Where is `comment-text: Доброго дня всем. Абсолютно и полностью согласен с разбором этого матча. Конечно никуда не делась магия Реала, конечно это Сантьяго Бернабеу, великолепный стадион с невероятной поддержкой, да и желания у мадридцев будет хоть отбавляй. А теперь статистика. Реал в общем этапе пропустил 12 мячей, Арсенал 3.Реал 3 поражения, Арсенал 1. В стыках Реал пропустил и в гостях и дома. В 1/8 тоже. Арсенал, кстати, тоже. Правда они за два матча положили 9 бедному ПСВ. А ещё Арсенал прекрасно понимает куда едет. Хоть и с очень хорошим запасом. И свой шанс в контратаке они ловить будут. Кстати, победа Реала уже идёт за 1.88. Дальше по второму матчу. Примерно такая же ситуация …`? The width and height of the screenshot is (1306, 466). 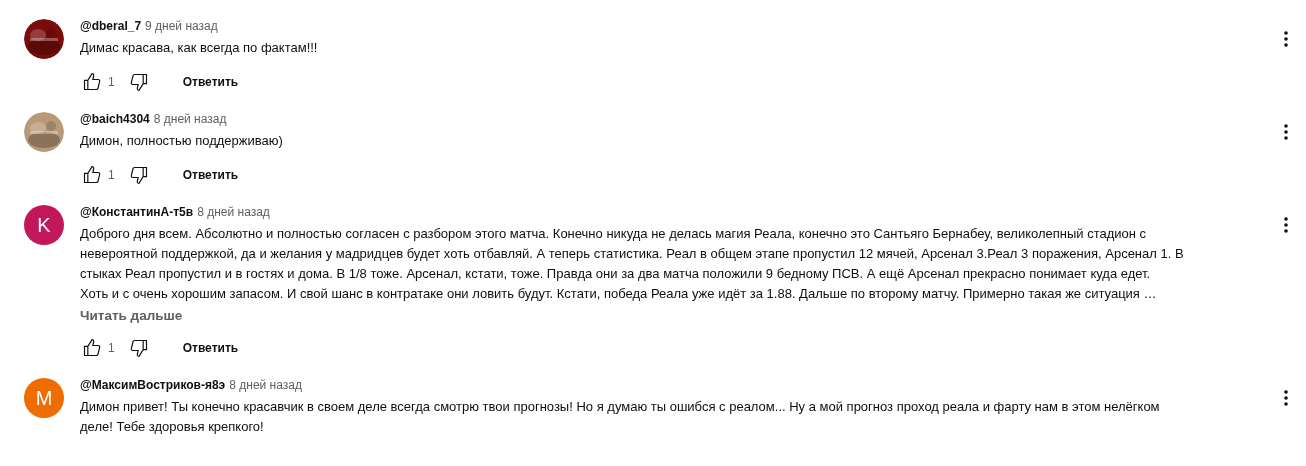
comment-text: Доброго дня всем. Абсолютно и полностью согласен с разбором этого матча. Конечно никуда не делась магия Реала, конечно это Сантьяго Бернабеу, великолепный стадион с невероятной поддержкой, да и желания у мадридцев будет хоть отбавляй. А теперь статистика. Реал в общем этапе пропустил 12 мячей, Арсенал 3.Реал 3 поражения, Арсенал 1. В стыках Реал пропустил и в гостях и дома. В 1/8 тоже. Арсенал, кстати, тоже. Правда они за два матча положили 9 бедному ПСВ. А ещё Арсенал прекрасно понимает куда едет. Хоть и с очень хорошим запасом. И свой шанс в контратаке они ловить будут. Кстати, победа Реала уже идёт за 1.88. Дальше по второму матчу. Примерно такая же ситуация … is located at coordinates (632, 264).